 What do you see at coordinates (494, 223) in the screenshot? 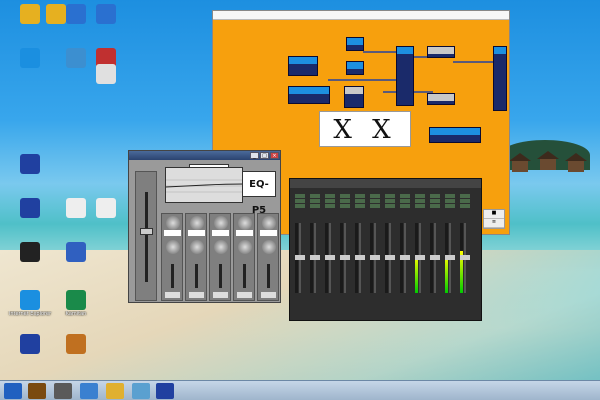
I see `settings-button: ≡` at bounding box center [494, 223].